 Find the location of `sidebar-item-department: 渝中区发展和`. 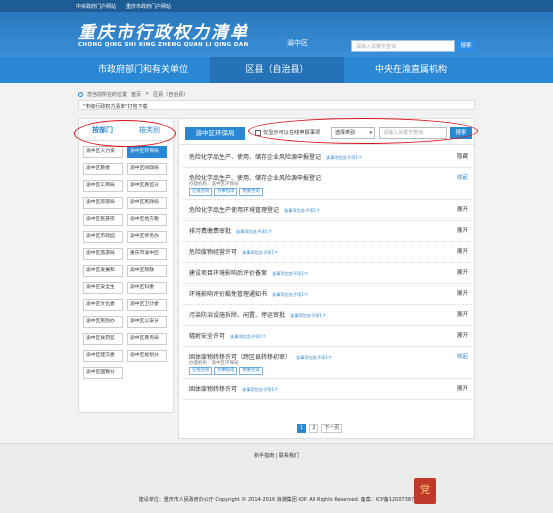

sidebar-item-department: 渝中区发展和 is located at coordinates (103, 271).